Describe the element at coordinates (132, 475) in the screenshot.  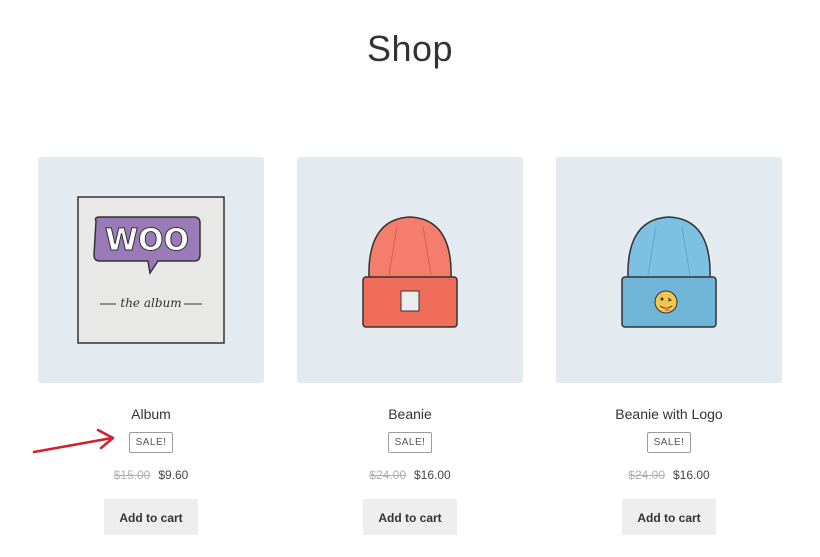
I see `original-price: $15.00` at that location.